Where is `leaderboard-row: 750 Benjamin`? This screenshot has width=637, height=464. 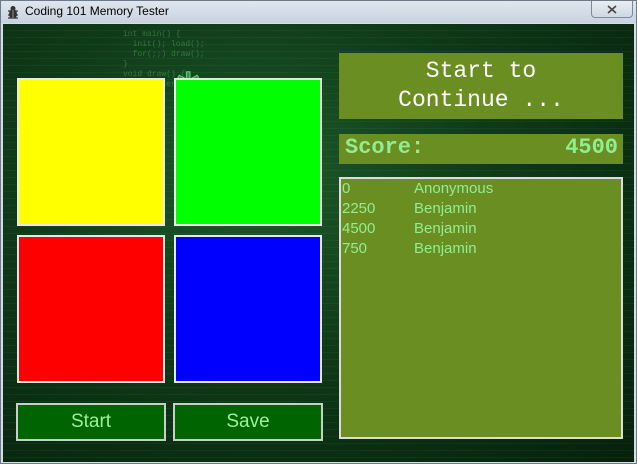 leaderboard-row: 750 Benjamin is located at coordinates (477, 250).